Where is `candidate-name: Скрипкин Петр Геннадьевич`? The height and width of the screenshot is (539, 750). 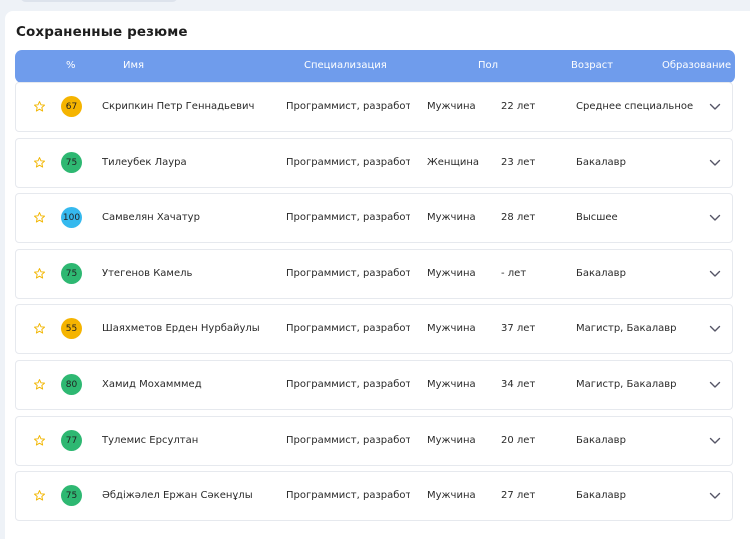 candidate-name: Скрипкин Петр Геннадьевич is located at coordinates (178, 106).